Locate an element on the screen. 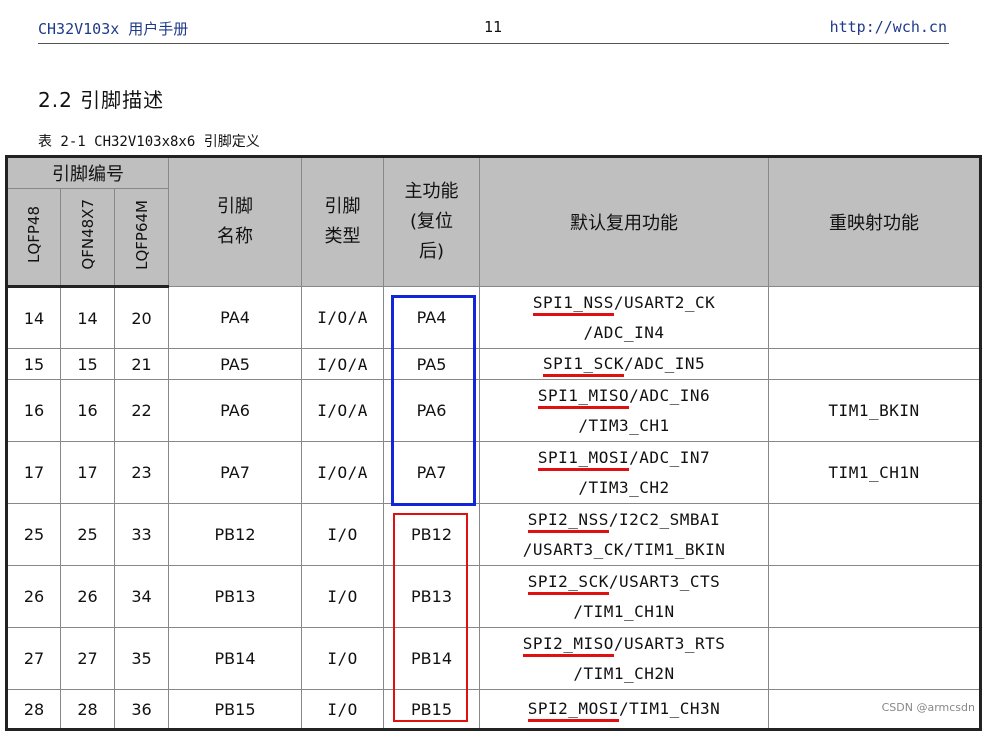 The height and width of the screenshot is (731, 985). underlined-spi-signal: SPI1_SCK is located at coordinates (583, 365).